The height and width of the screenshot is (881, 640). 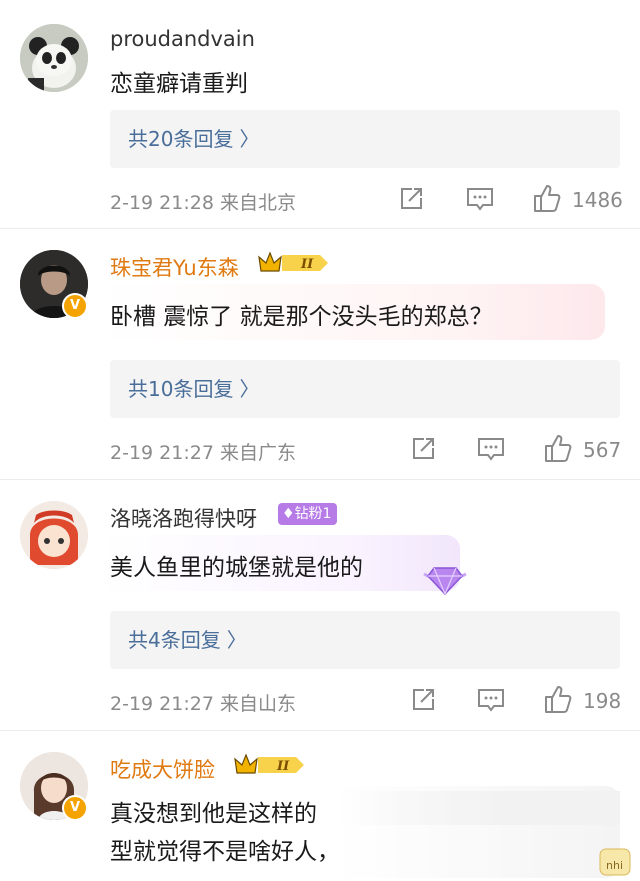 What do you see at coordinates (365, 640) in the screenshot?
I see `view-replies-button: 共4条回复〉` at bounding box center [365, 640].